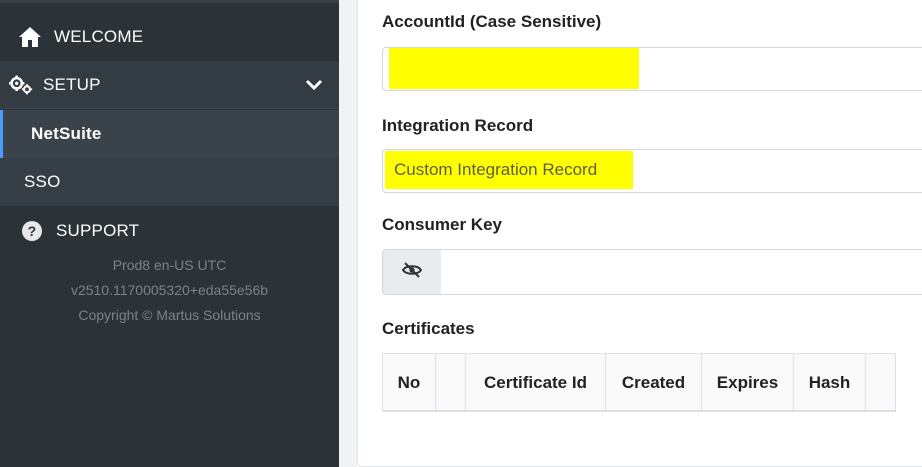 The width and height of the screenshot is (922, 467). I want to click on eye-slash-icon, so click(412, 272).